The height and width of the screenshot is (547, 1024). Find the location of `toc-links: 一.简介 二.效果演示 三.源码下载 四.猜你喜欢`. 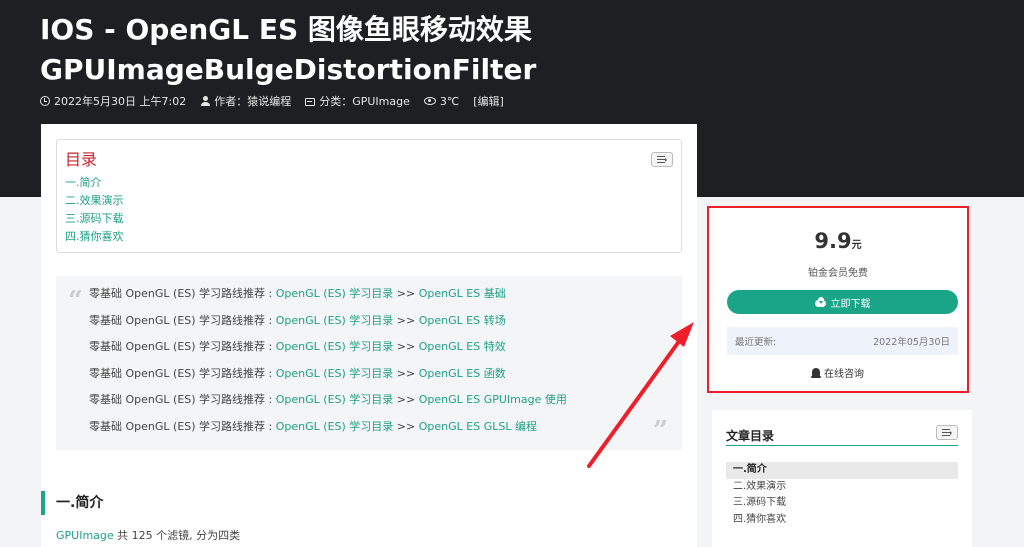

toc-links: 一.简介 二.效果演示 三.源码下载 四.猜你喜欢 is located at coordinates (94, 210).